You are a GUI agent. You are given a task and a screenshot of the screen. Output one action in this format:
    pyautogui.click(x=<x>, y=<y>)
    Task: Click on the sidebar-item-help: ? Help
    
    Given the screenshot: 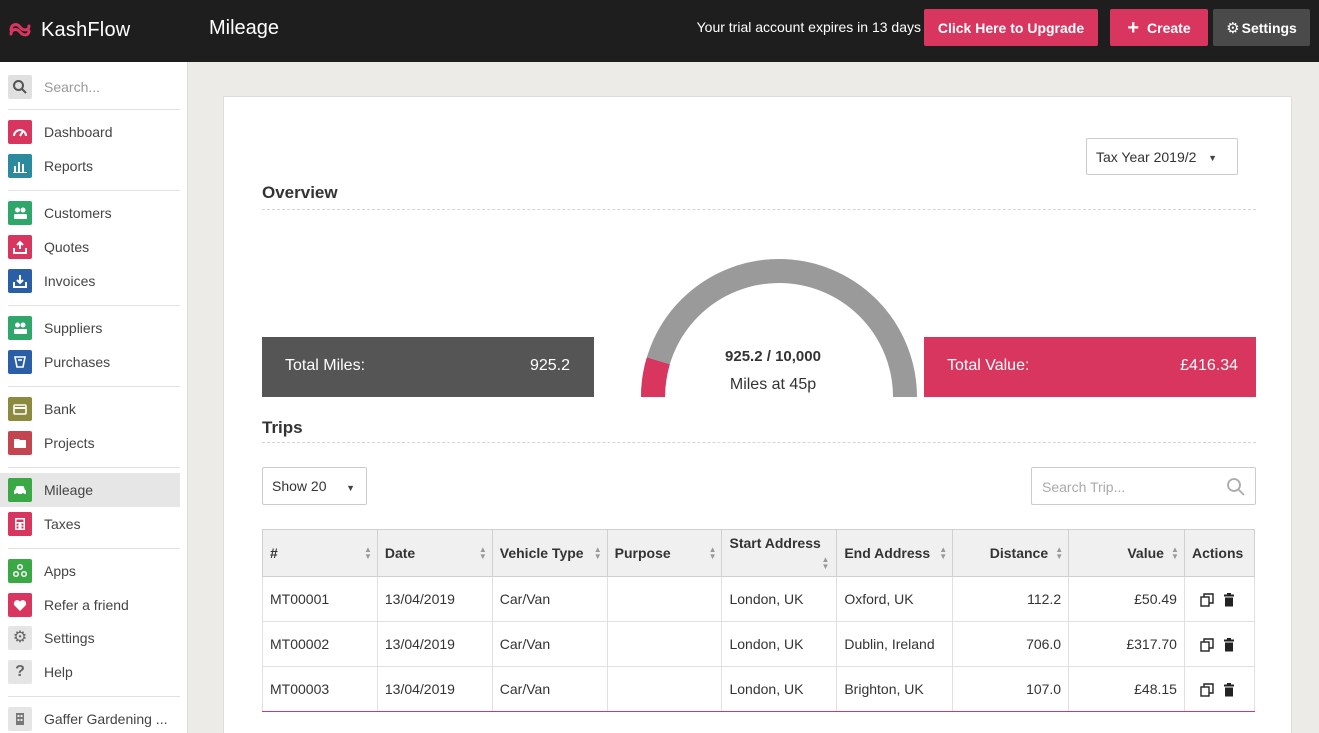 What is the action you would take?
    pyautogui.click(x=90, y=672)
    